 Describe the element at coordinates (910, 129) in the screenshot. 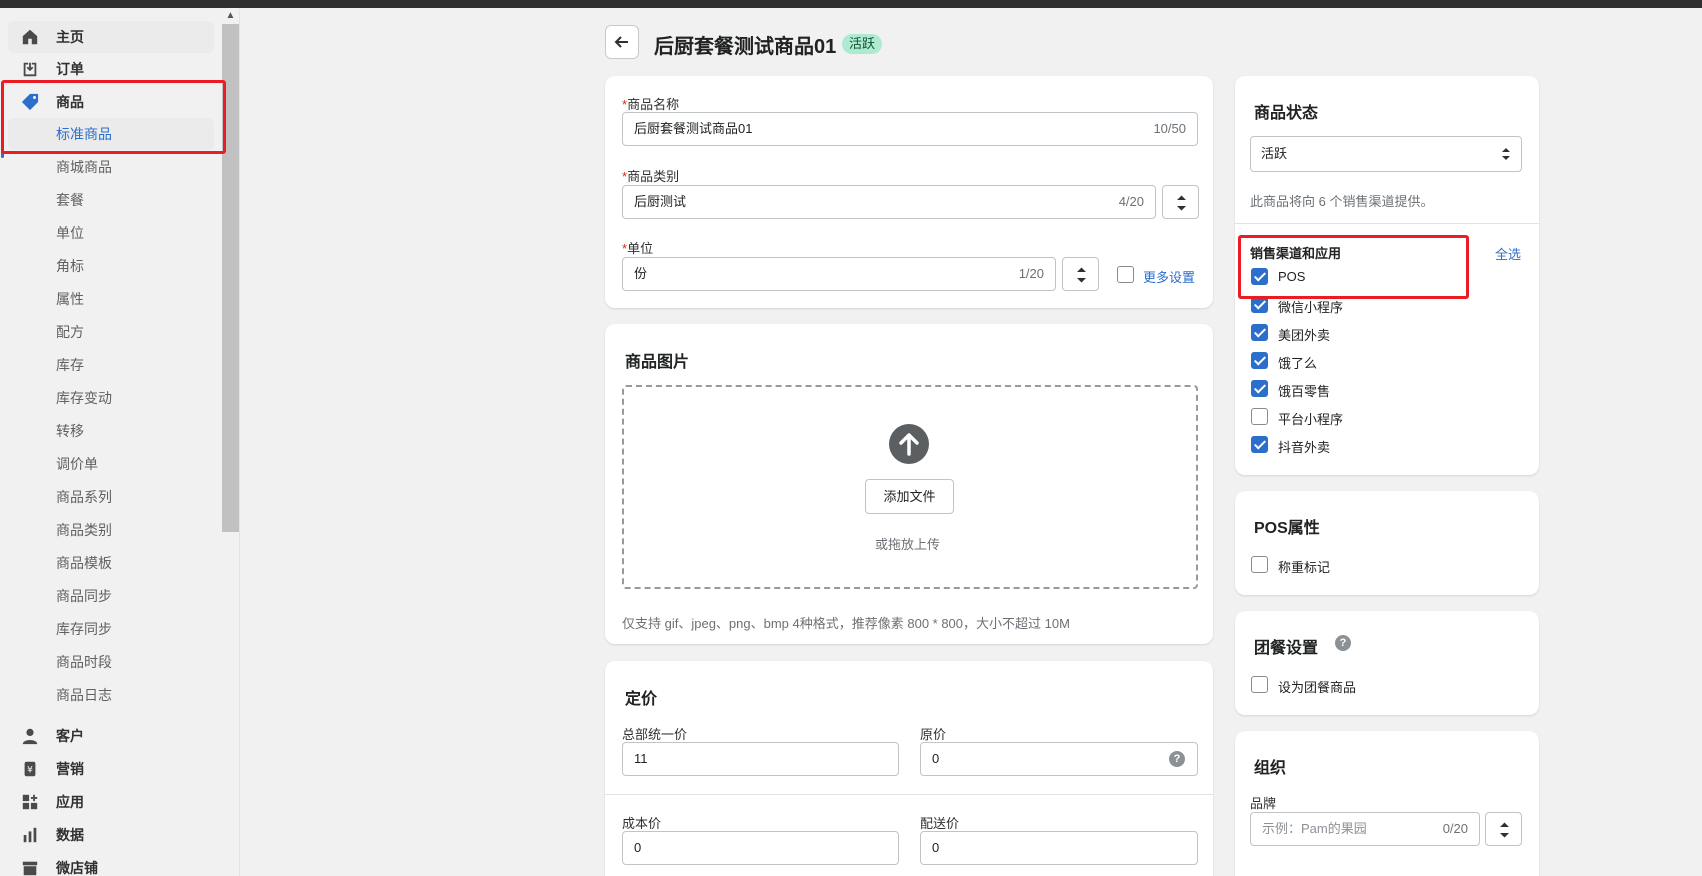

I see `product-name-input: 后厨套餐测试商品01 10/50` at that location.